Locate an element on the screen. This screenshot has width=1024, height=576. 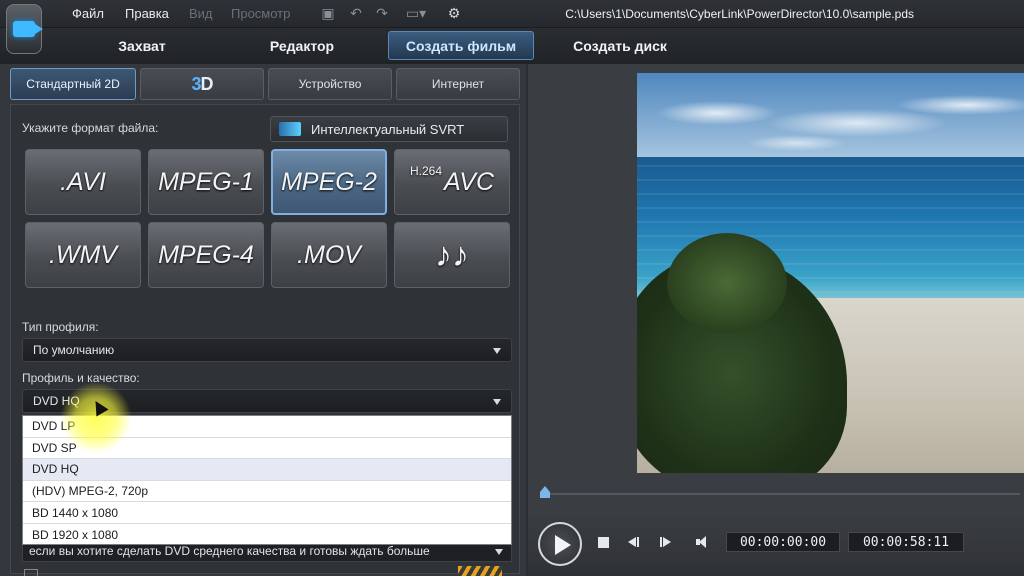
dropdown-option-selected: DVD HQ is located at coordinates (267, 470).